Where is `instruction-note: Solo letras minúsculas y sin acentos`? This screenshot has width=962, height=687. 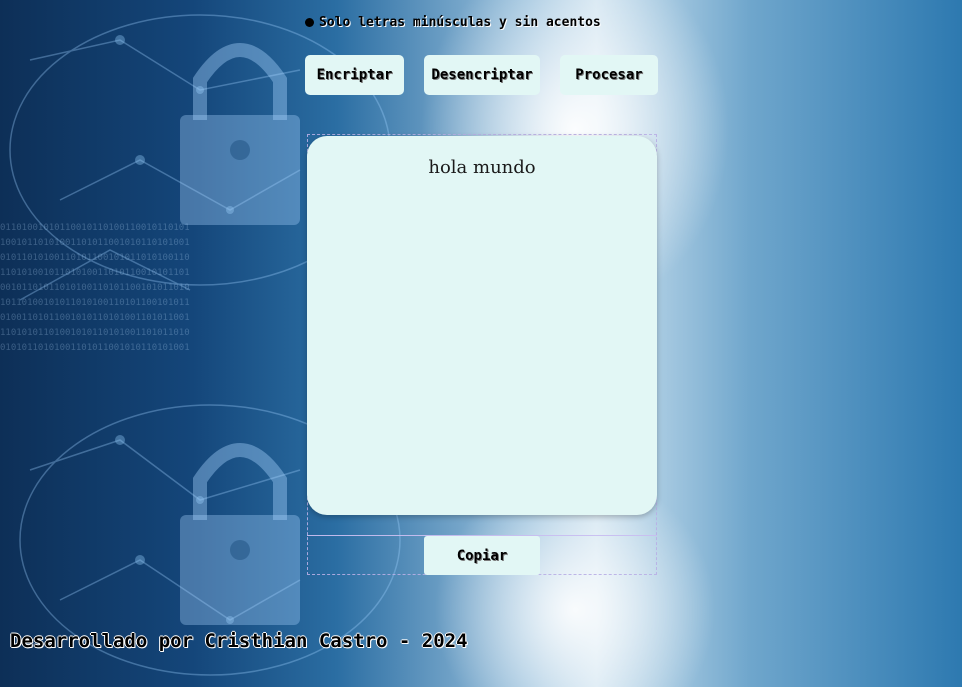 instruction-note: Solo letras minúsculas y sin acentos is located at coordinates (453, 22).